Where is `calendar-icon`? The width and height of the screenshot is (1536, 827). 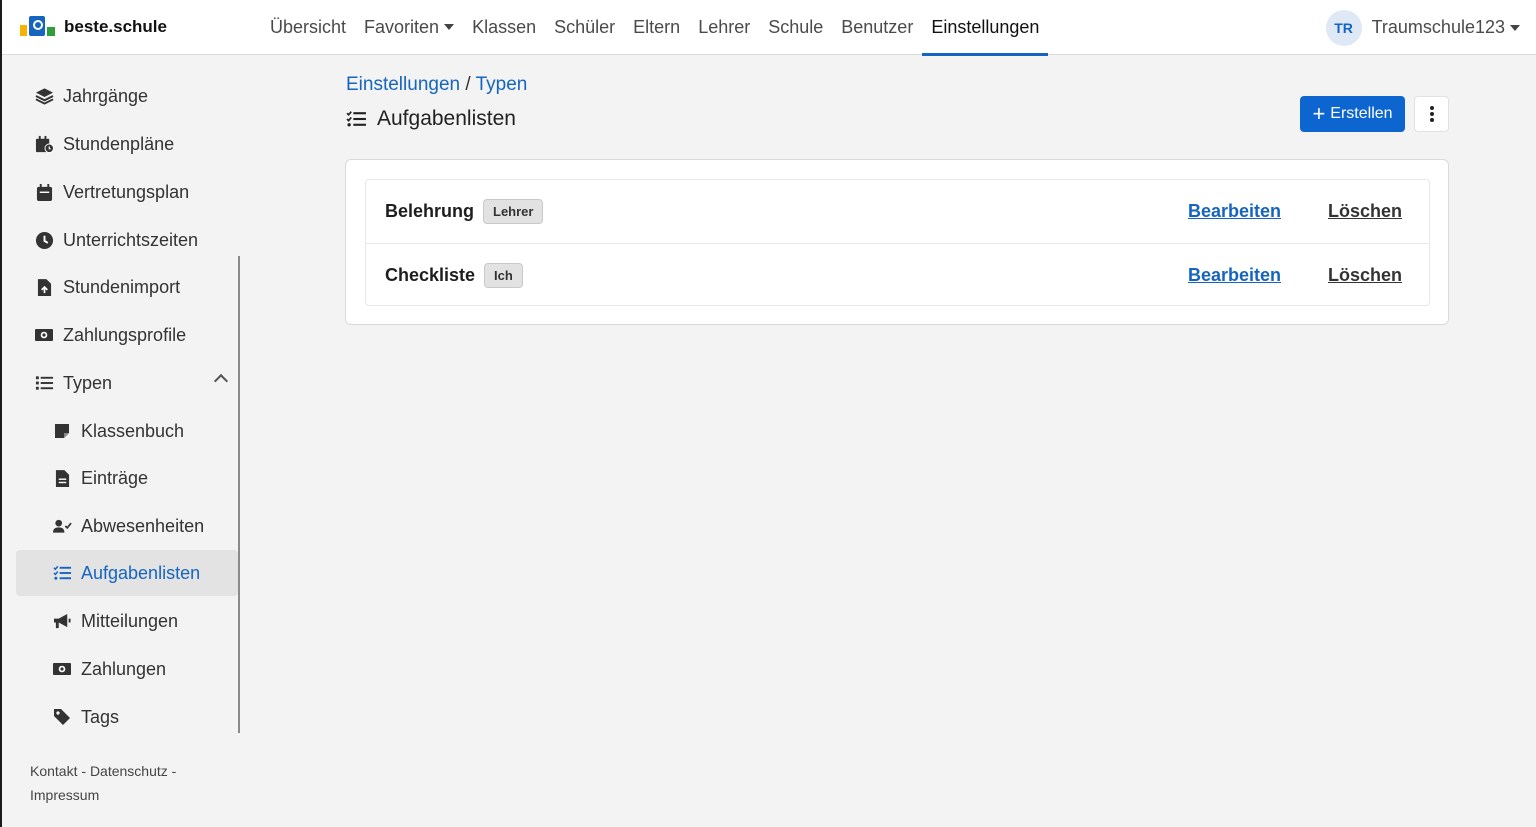
calendar-icon is located at coordinates (44, 192).